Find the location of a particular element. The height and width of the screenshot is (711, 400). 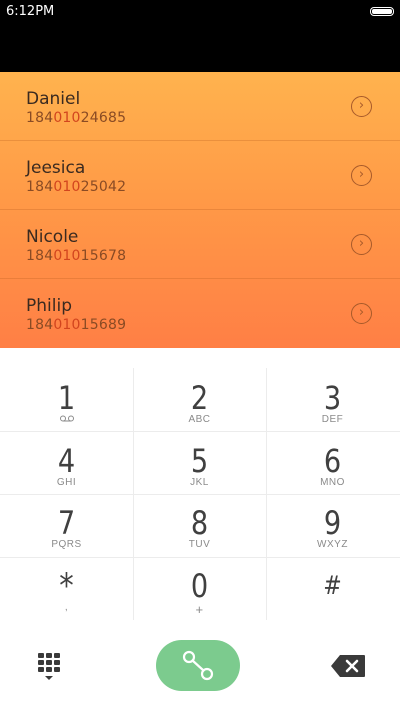

key-0: 0 + is located at coordinates (199, 597).